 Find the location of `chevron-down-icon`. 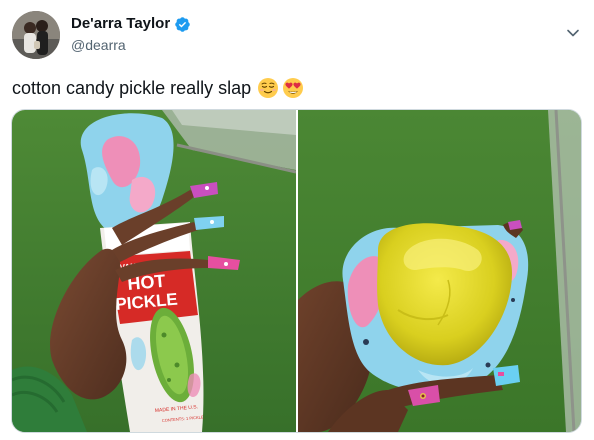

chevron-down-icon is located at coordinates (573, 33).